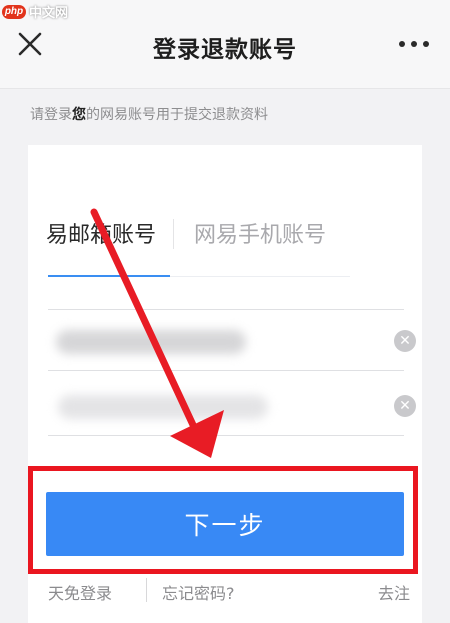 The width and height of the screenshot is (450, 623). I want to click on forgot-password-link: 忘记密码?, so click(198, 592).